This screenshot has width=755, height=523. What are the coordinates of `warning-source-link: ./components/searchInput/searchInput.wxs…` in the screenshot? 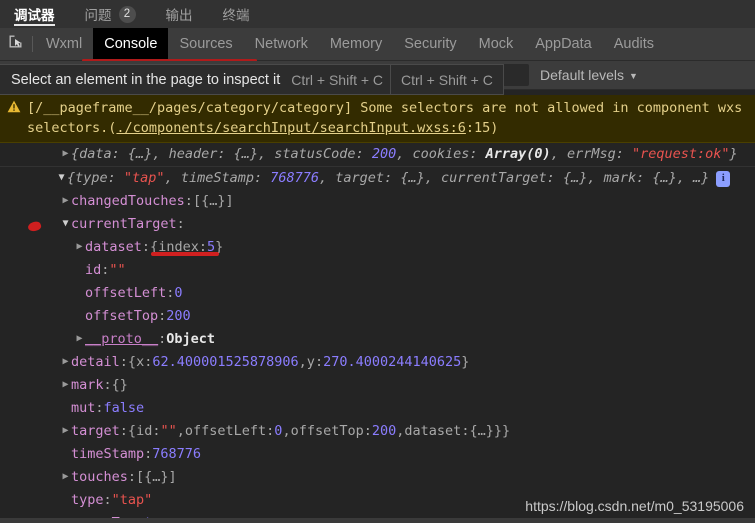 It's located at (291, 128).